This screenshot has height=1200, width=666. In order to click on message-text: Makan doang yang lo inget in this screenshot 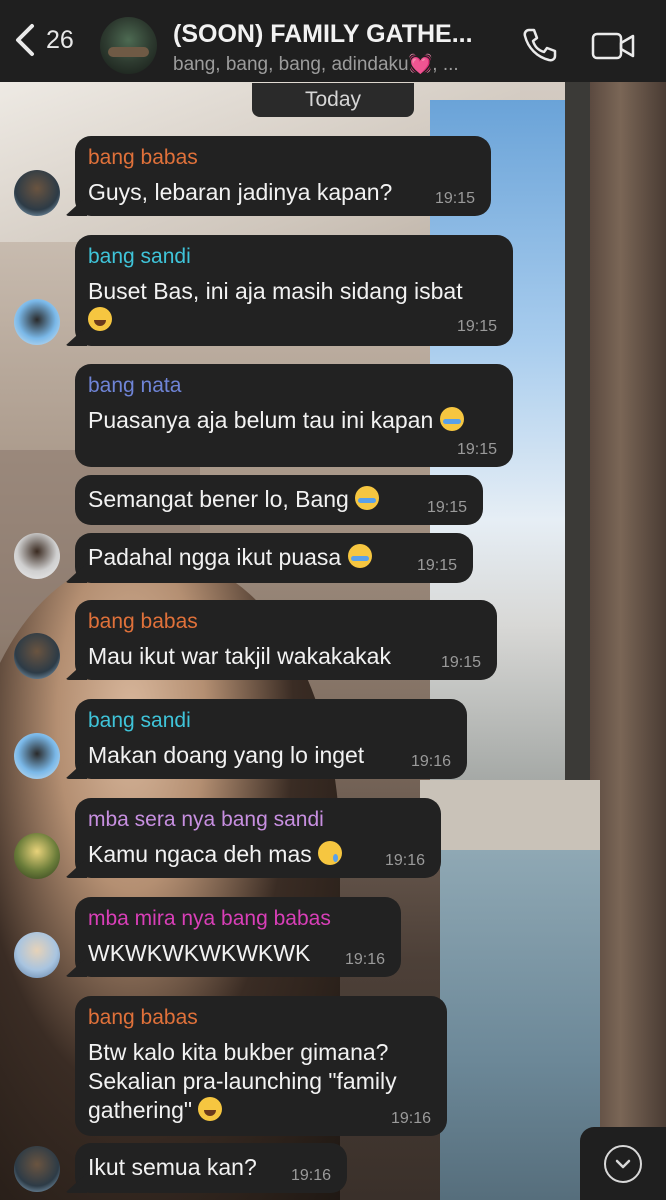, I will do `click(226, 755)`.